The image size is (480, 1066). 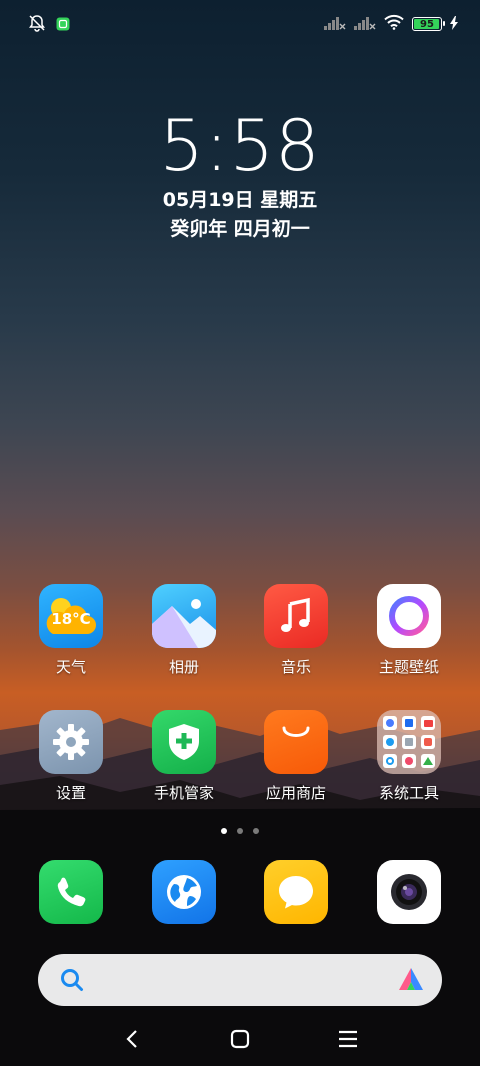 I want to click on charging-icon, so click(x=454, y=24).